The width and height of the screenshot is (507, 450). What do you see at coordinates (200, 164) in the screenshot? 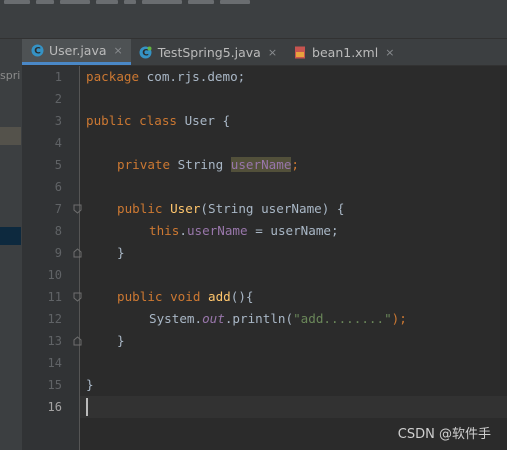
I see `code-text: String` at bounding box center [200, 164].